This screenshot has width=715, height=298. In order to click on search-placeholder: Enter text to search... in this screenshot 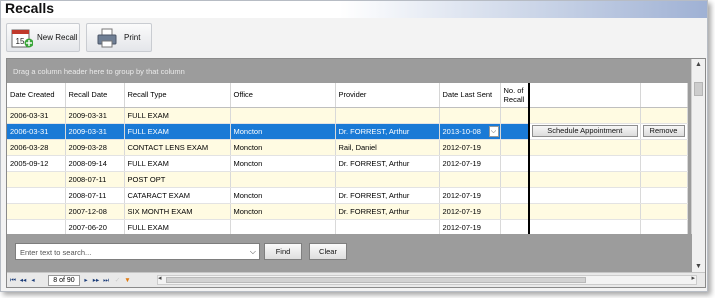, I will do `click(56, 252)`.